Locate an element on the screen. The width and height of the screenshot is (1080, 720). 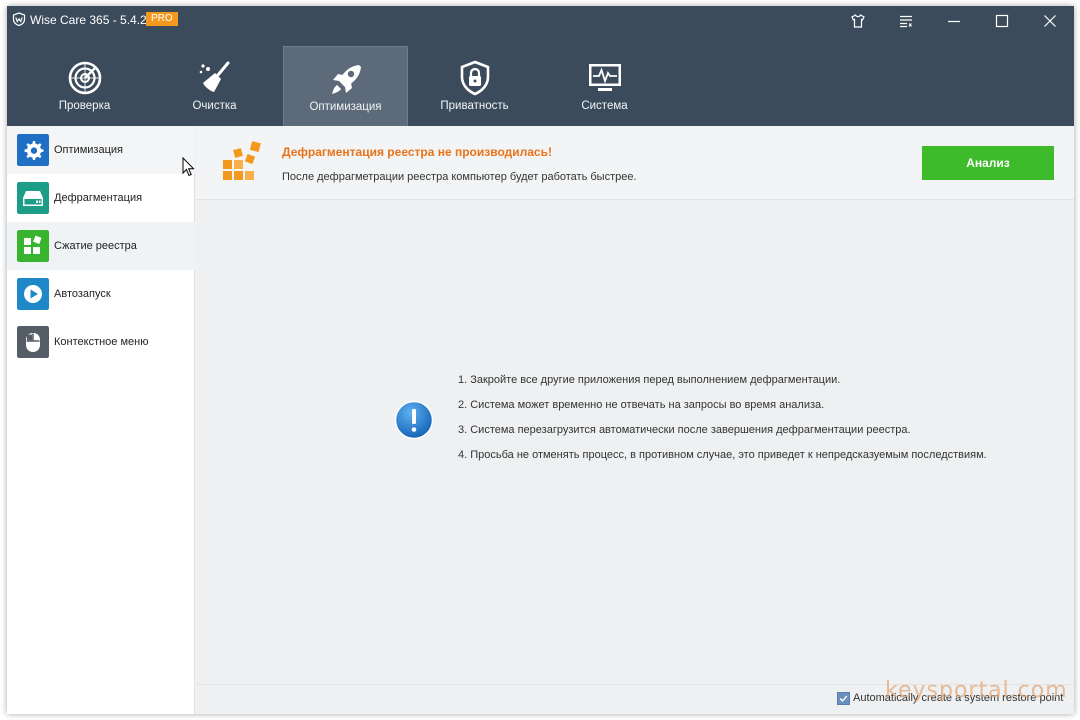
analyze-button: Анализ is located at coordinates (988, 163).